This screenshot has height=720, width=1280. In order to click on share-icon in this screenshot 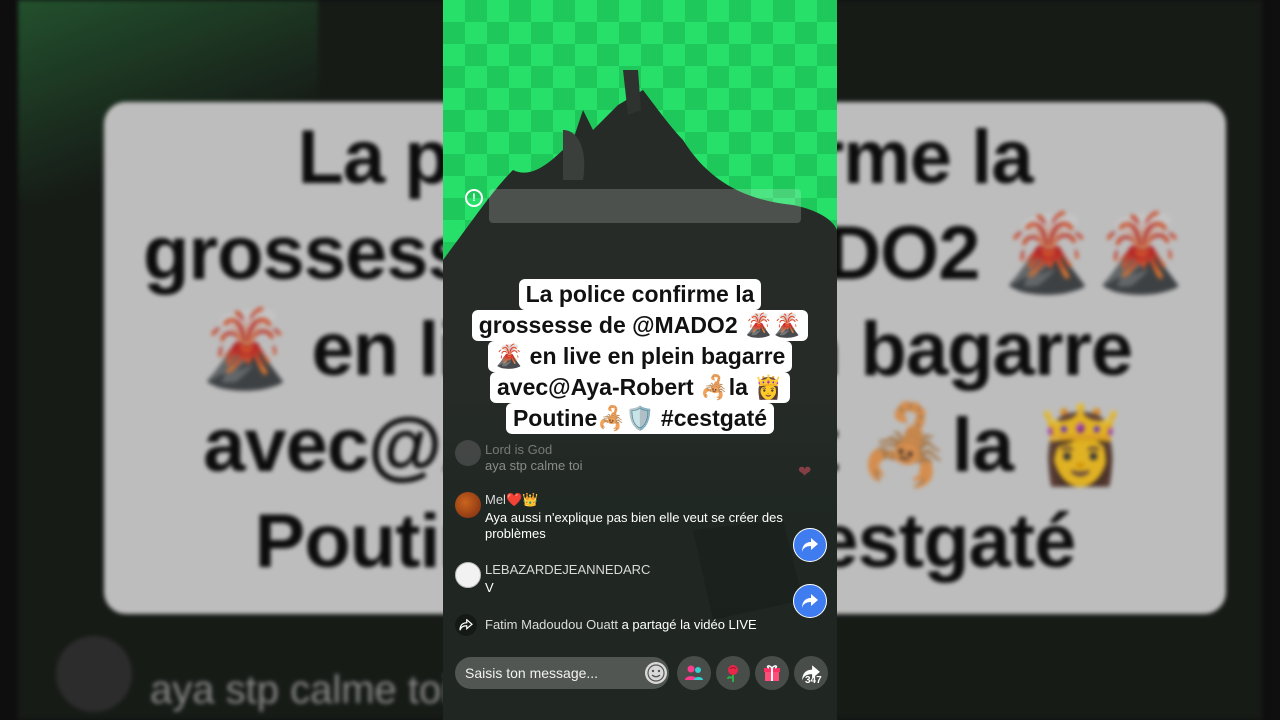, I will do `click(466, 625)`.